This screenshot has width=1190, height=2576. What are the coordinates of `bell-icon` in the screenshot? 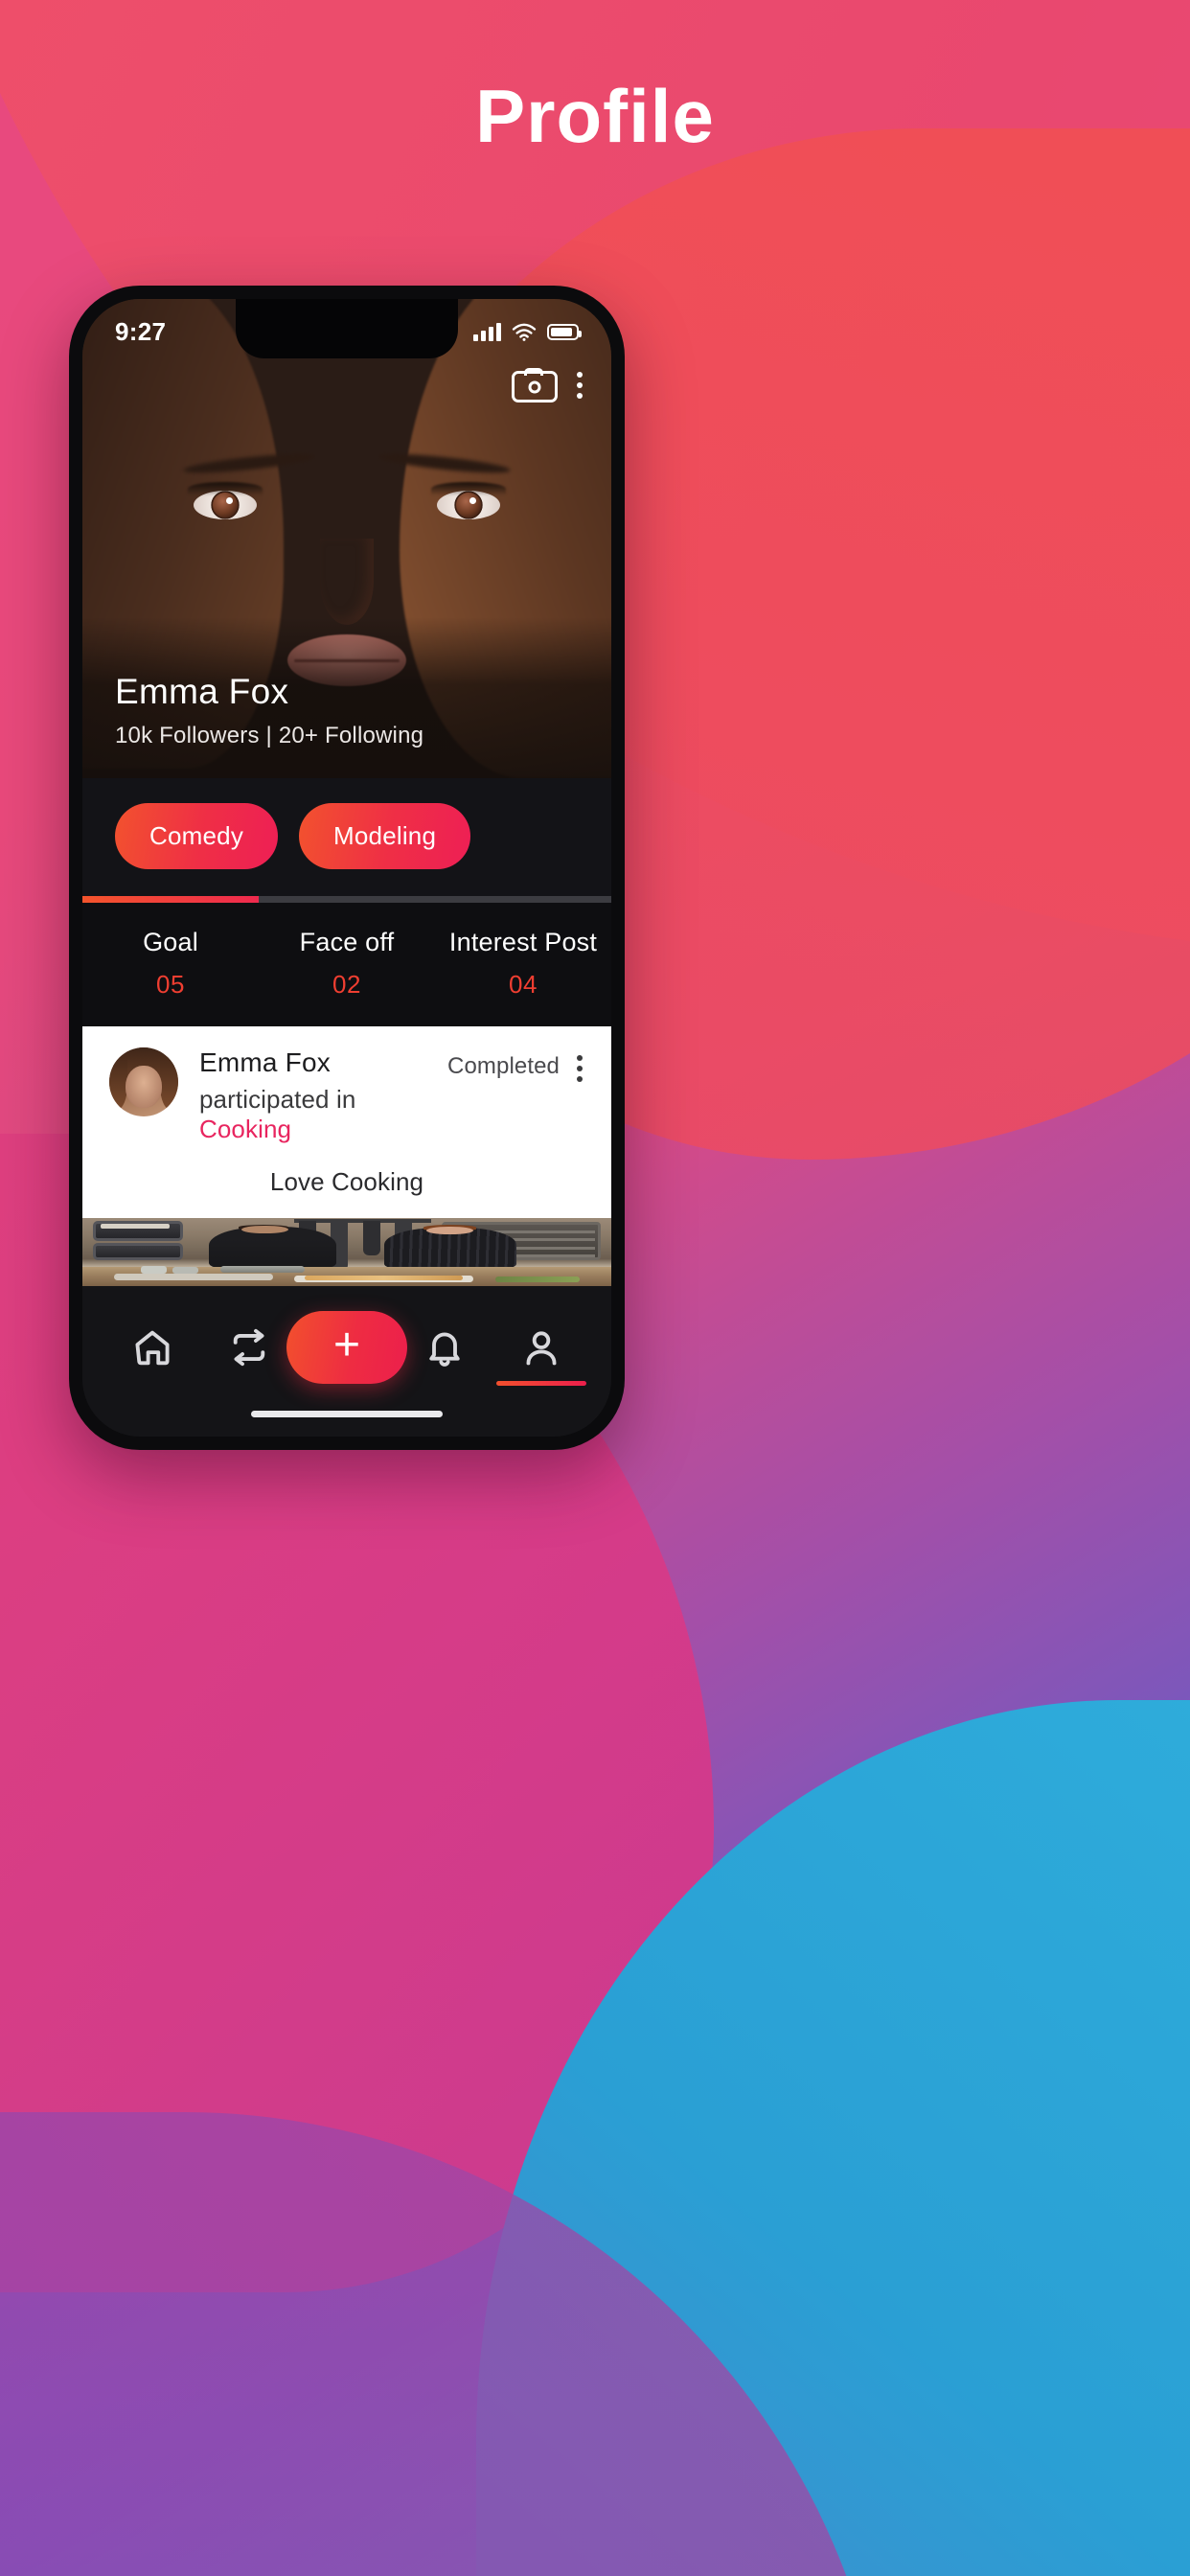 It's located at (444, 1349).